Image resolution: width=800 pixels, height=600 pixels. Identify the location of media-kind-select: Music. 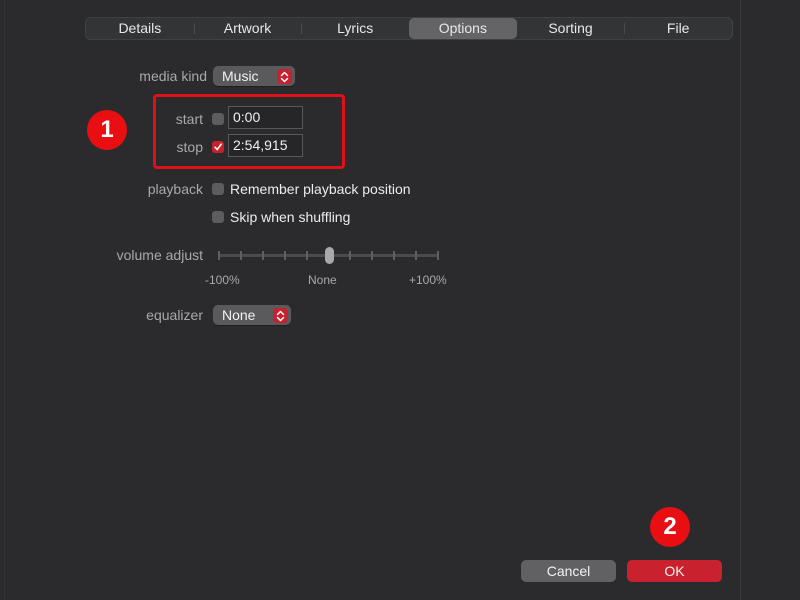
(254, 76).